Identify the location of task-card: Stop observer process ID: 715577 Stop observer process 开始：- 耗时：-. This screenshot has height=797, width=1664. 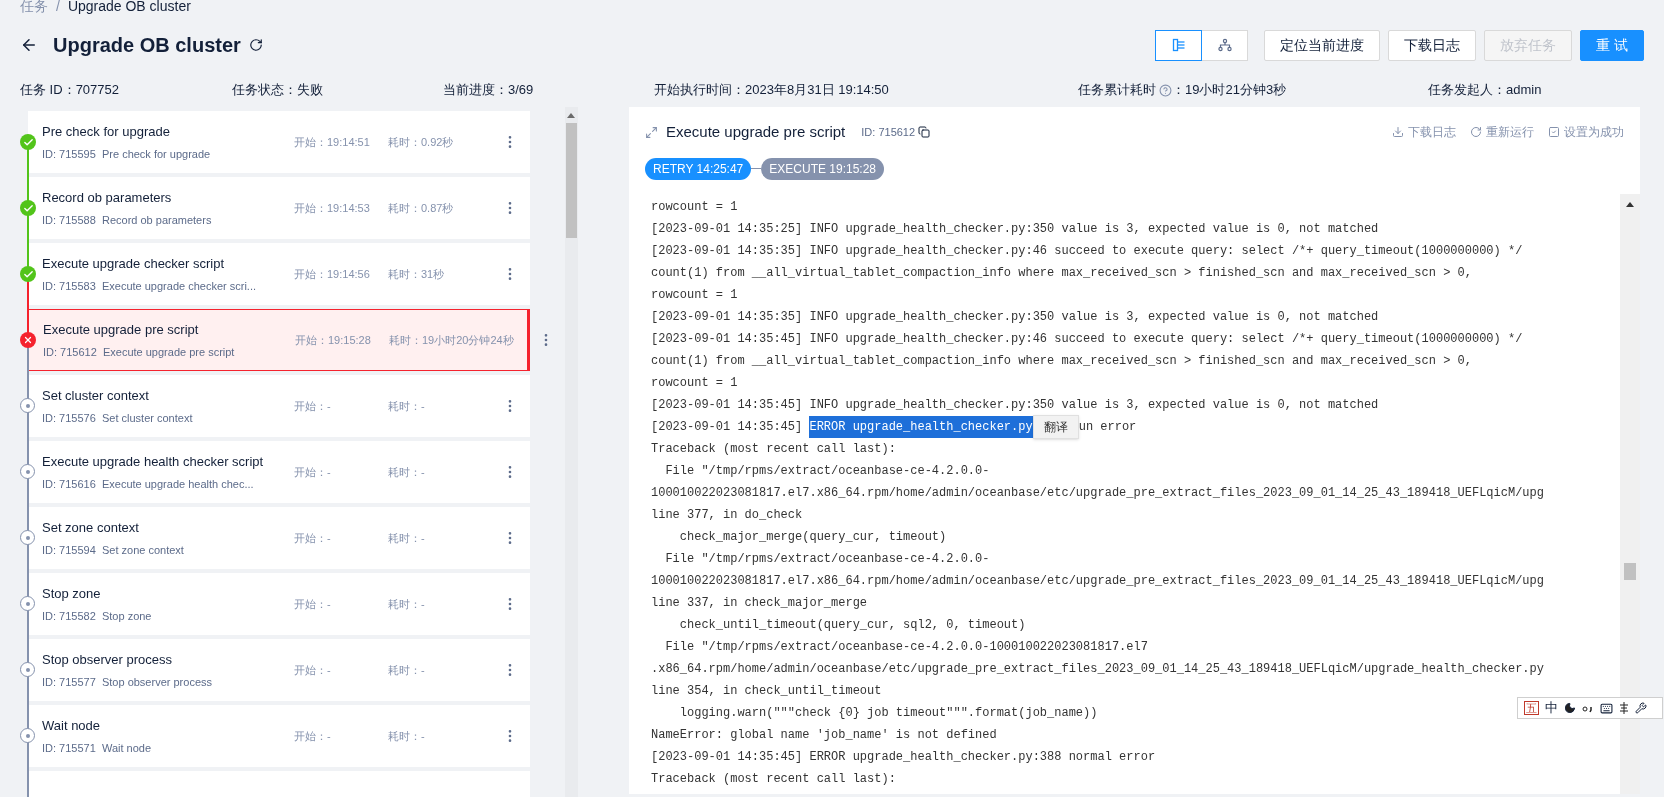
(279, 670).